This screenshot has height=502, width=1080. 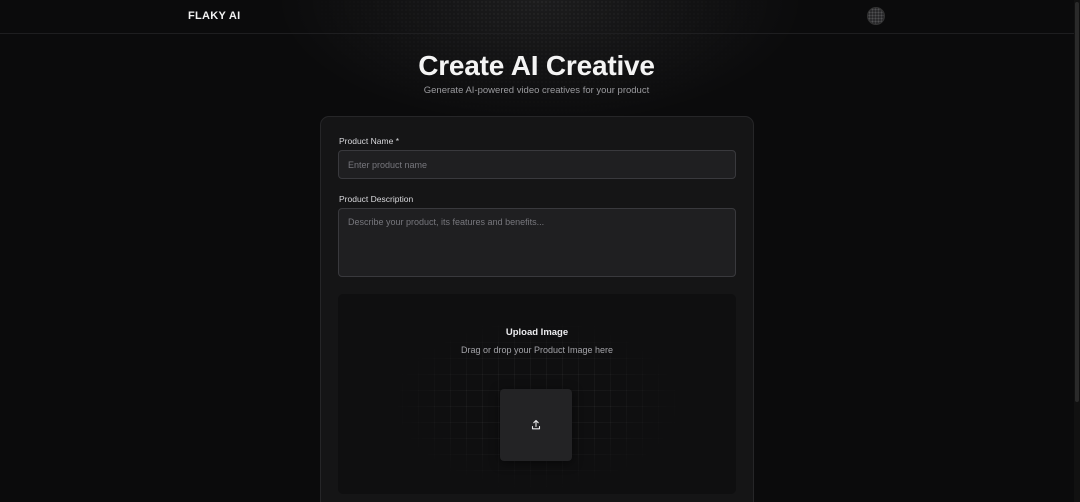 I want to click on navbar: FLAKY AI, so click(x=540, y=17).